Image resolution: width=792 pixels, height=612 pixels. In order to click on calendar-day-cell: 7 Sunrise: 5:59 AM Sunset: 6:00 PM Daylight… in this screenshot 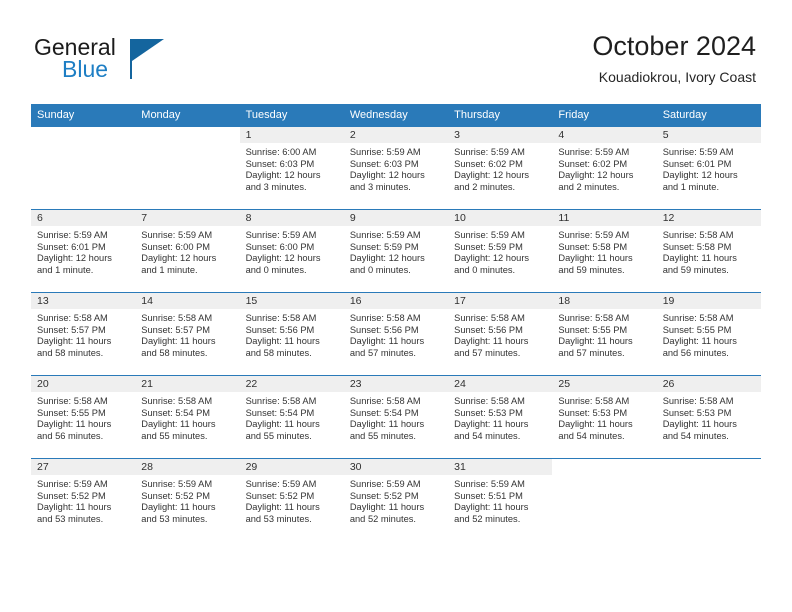, I will do `click(187, 251)`.